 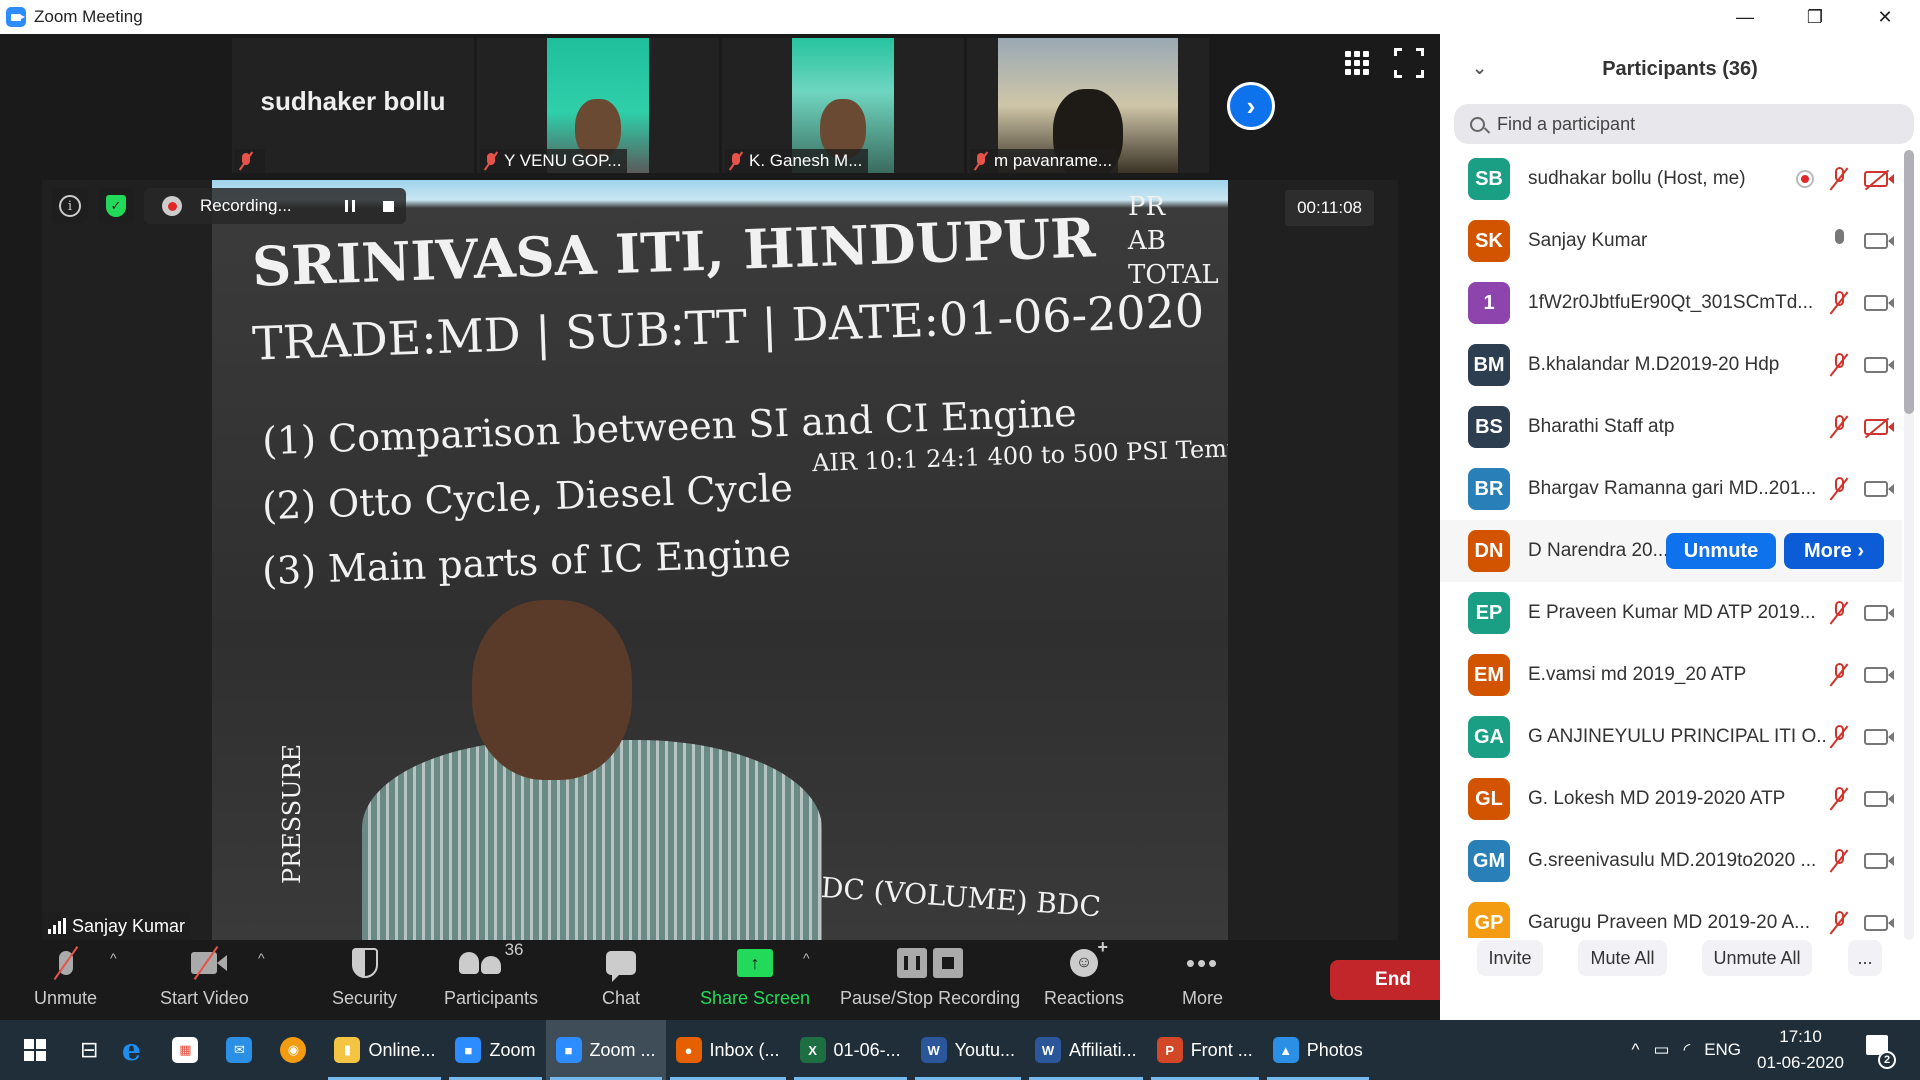 I want to click on start-button, so click(x=35, y=1050).